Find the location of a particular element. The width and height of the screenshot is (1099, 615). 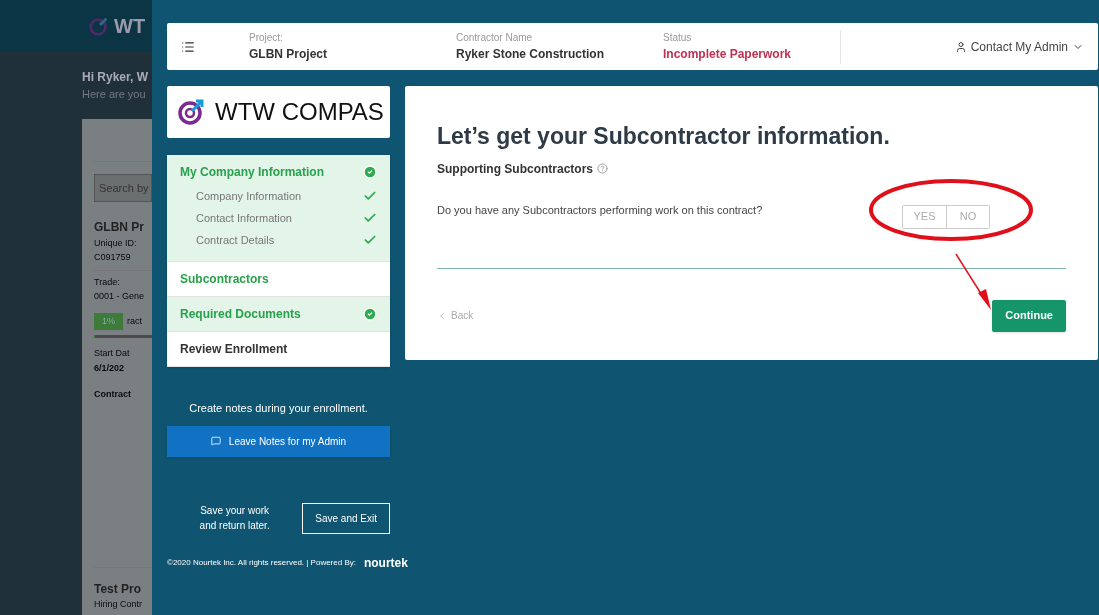

step-item: Required Documents is located at coordinates (278, 314).